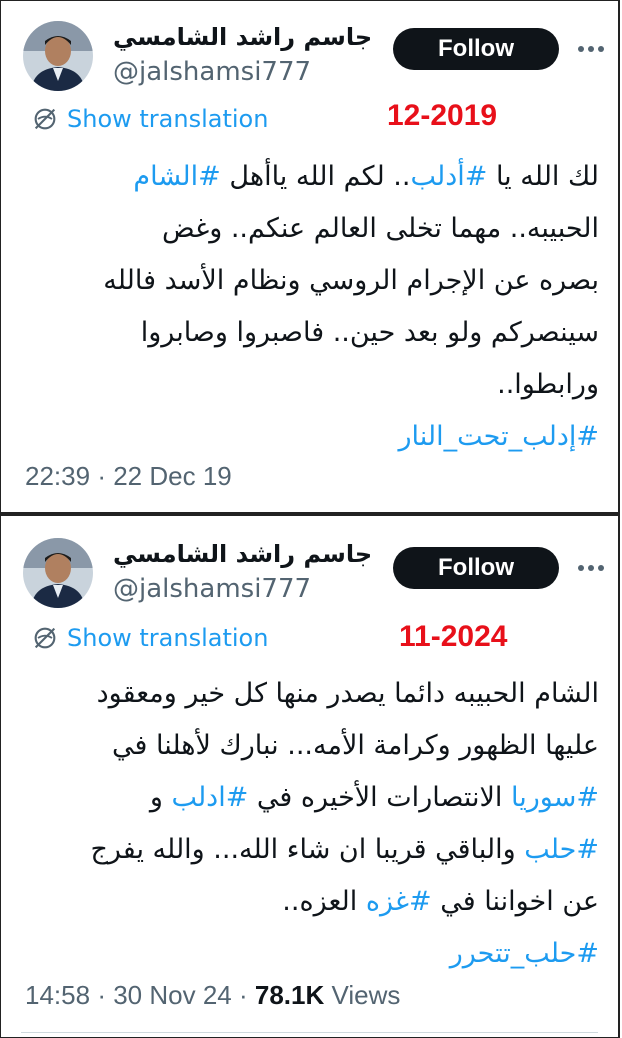  I want to click on divider, so click(309, 1032).